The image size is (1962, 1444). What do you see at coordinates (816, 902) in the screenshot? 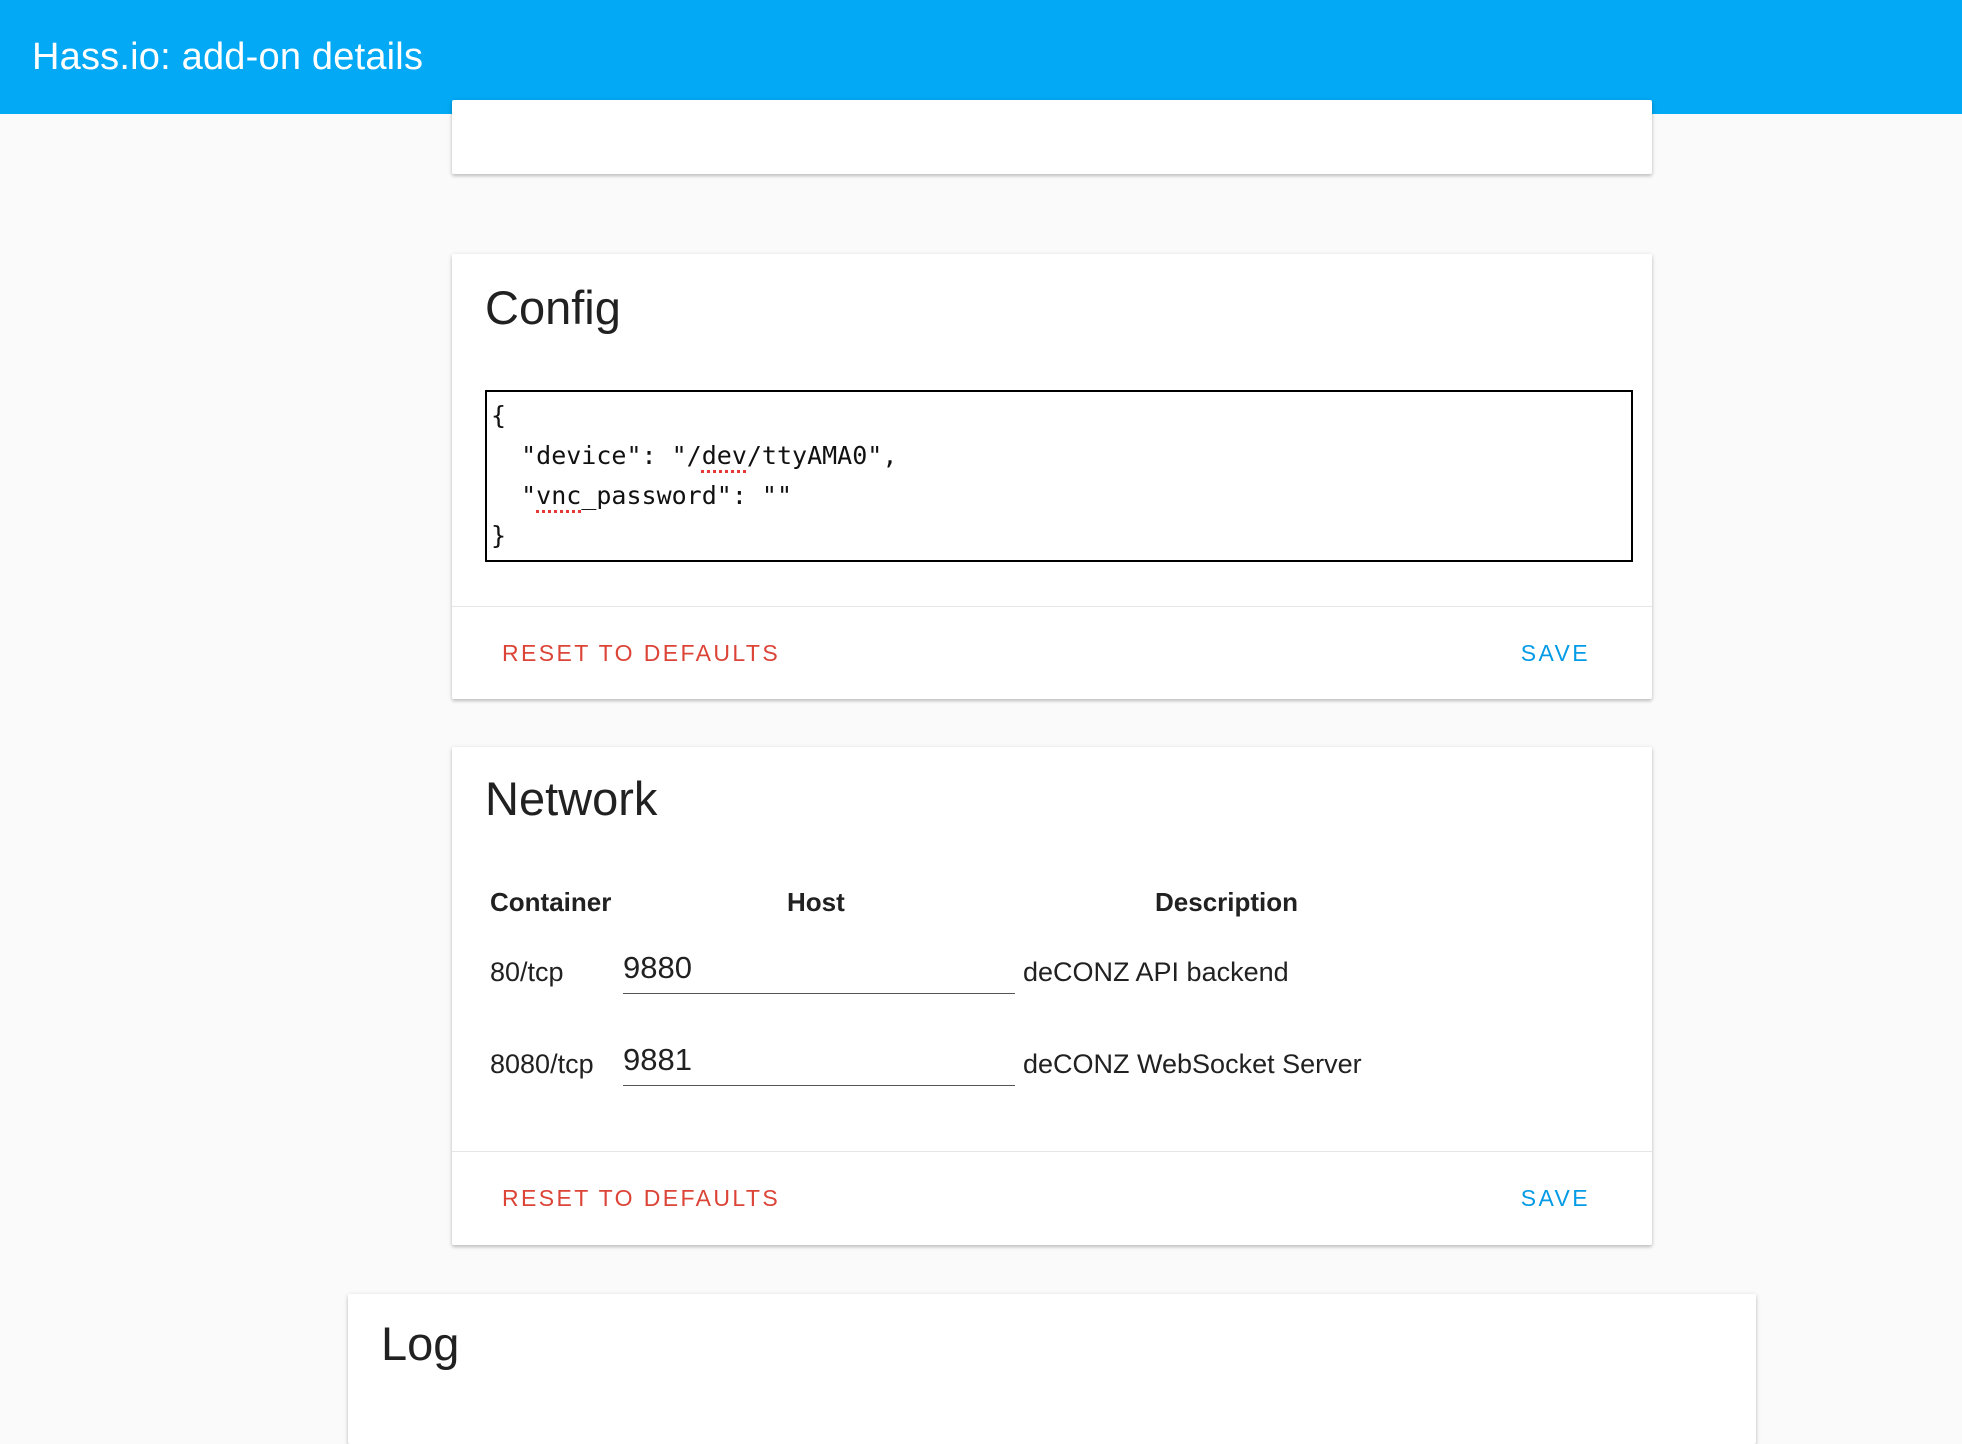
I see `column-header-host: Host` at bounding box center [816, 902].